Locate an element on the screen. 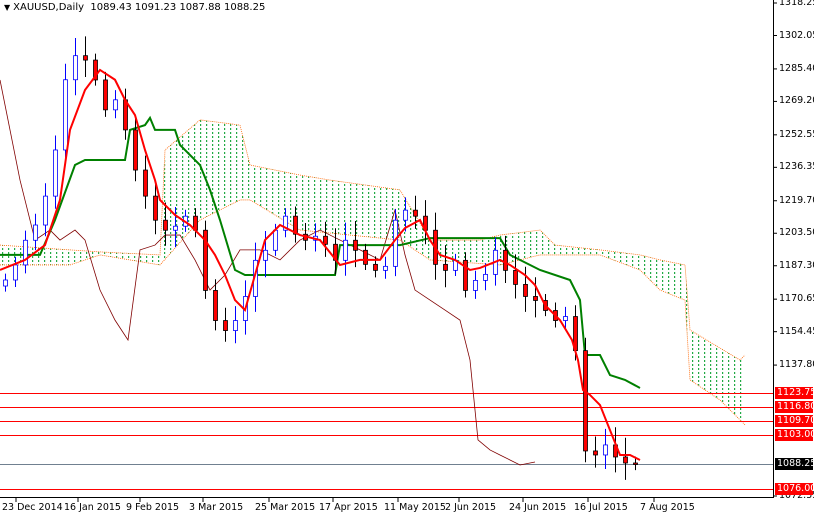 This screenshot has height=516, width=814. price-tick-label: 1154.45 is located at coordinates (796, 331).